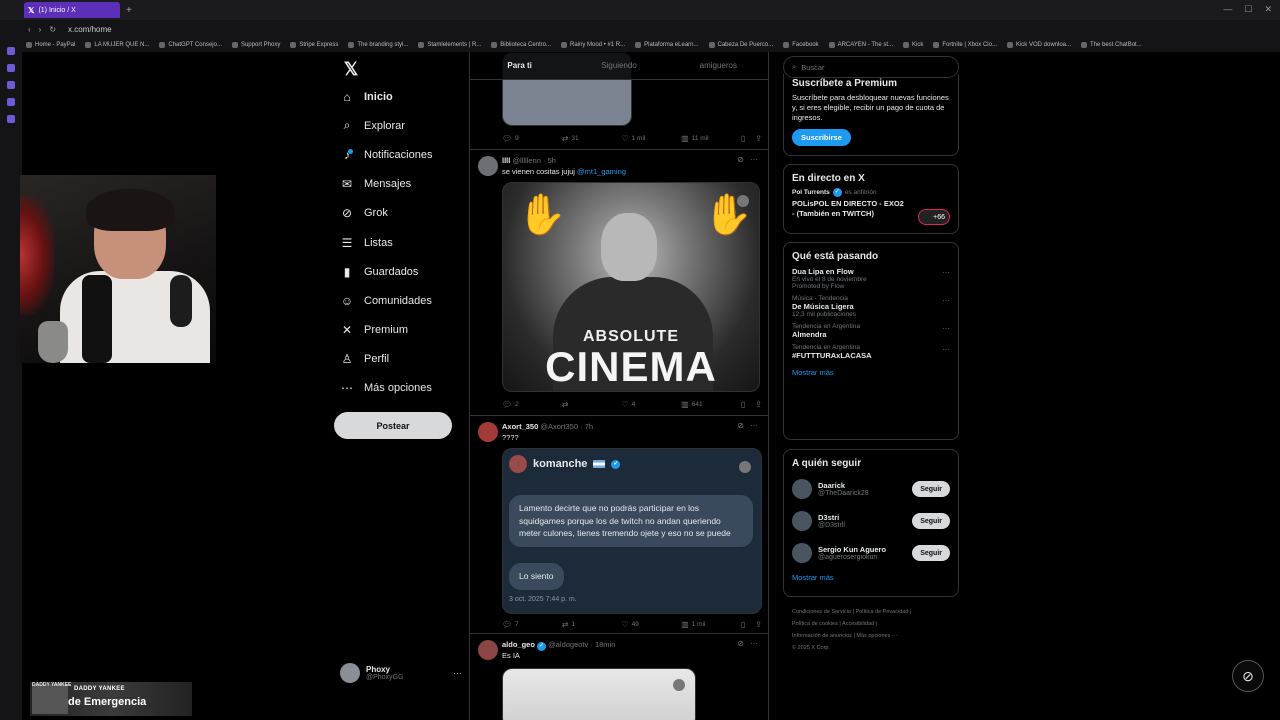 This screenshot has height=720, width=1280. Describe the element at coordinates (1227, 9) in the screenshot. I see `minimize-icon: —` at that location.